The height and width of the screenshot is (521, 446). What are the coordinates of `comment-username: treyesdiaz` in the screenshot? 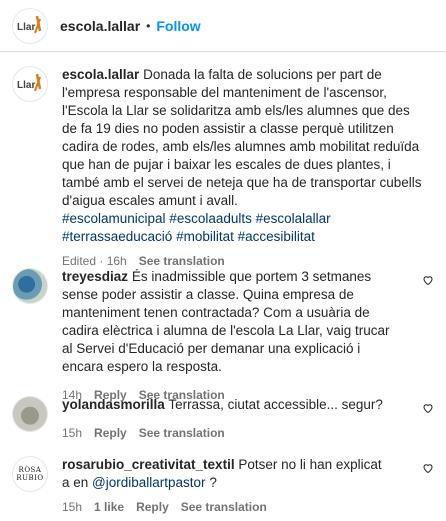 It's located at (95, 276).